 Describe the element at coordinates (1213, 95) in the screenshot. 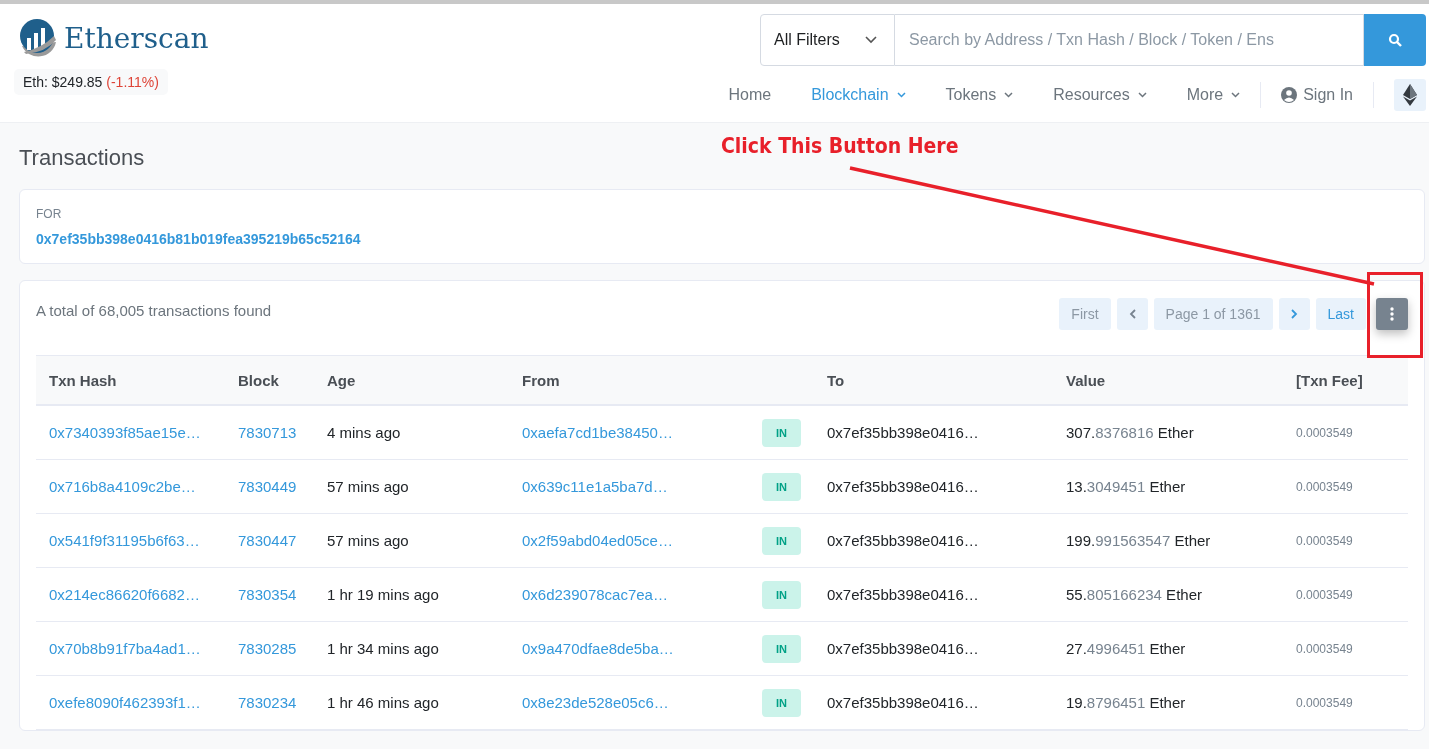

I see `nav-link: More` at that location.